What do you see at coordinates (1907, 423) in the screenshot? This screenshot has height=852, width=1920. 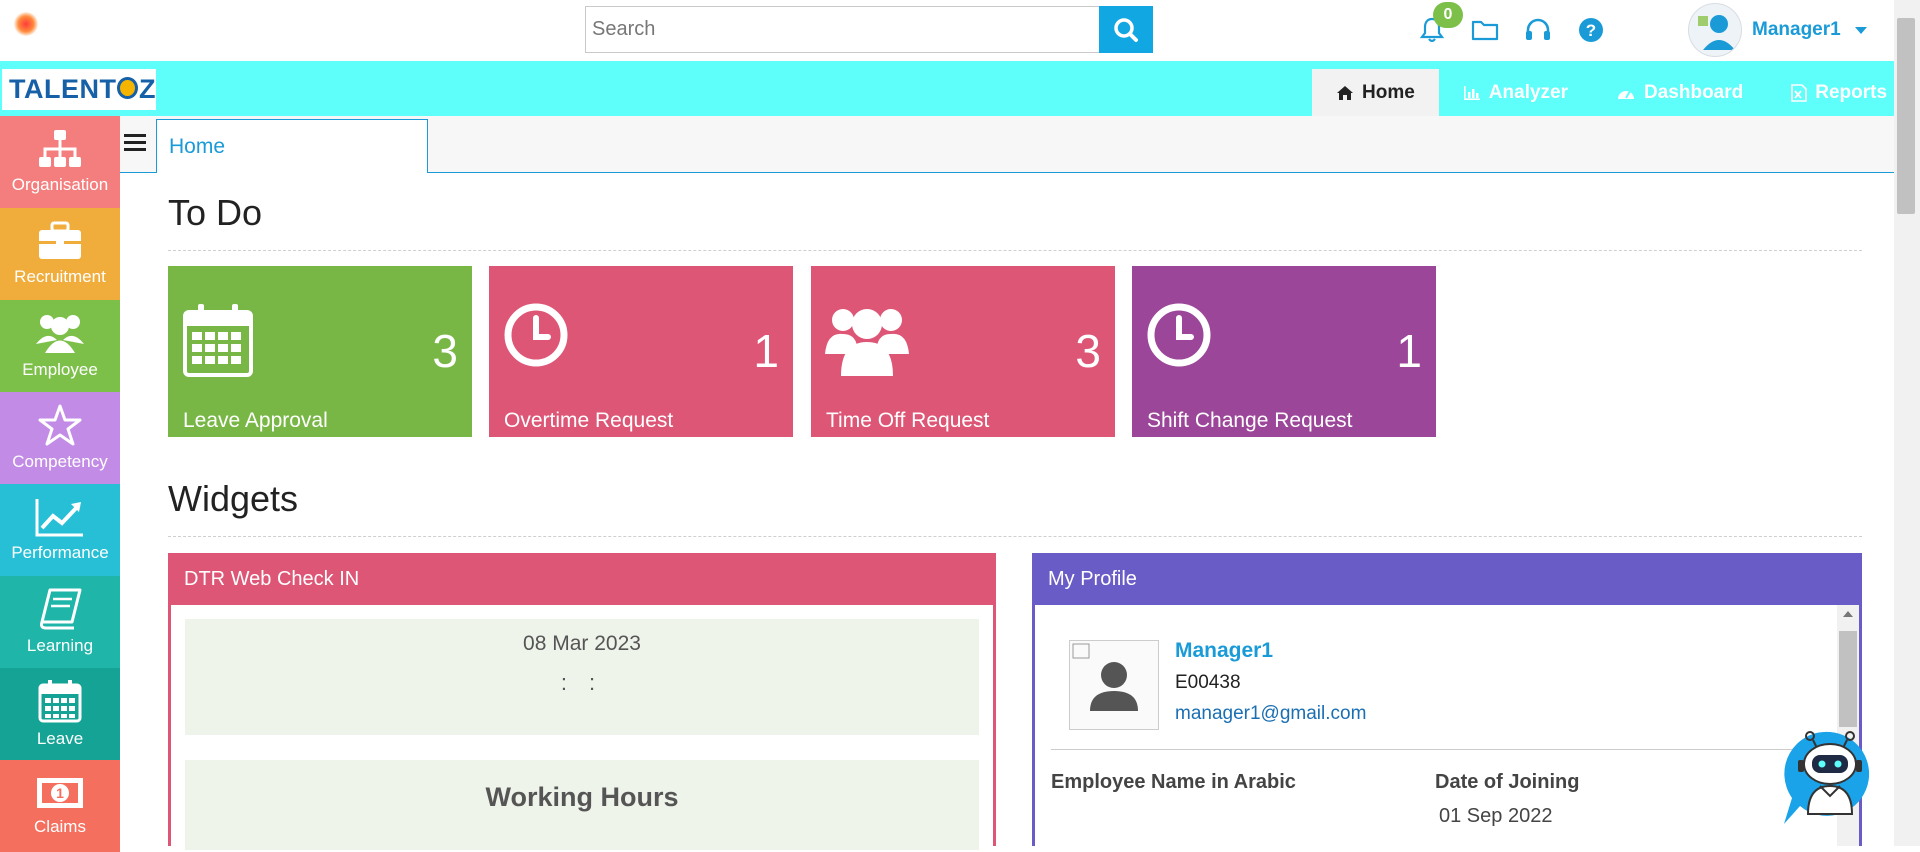 I see `page-scrollbar` at bounding box center [1907, 423].